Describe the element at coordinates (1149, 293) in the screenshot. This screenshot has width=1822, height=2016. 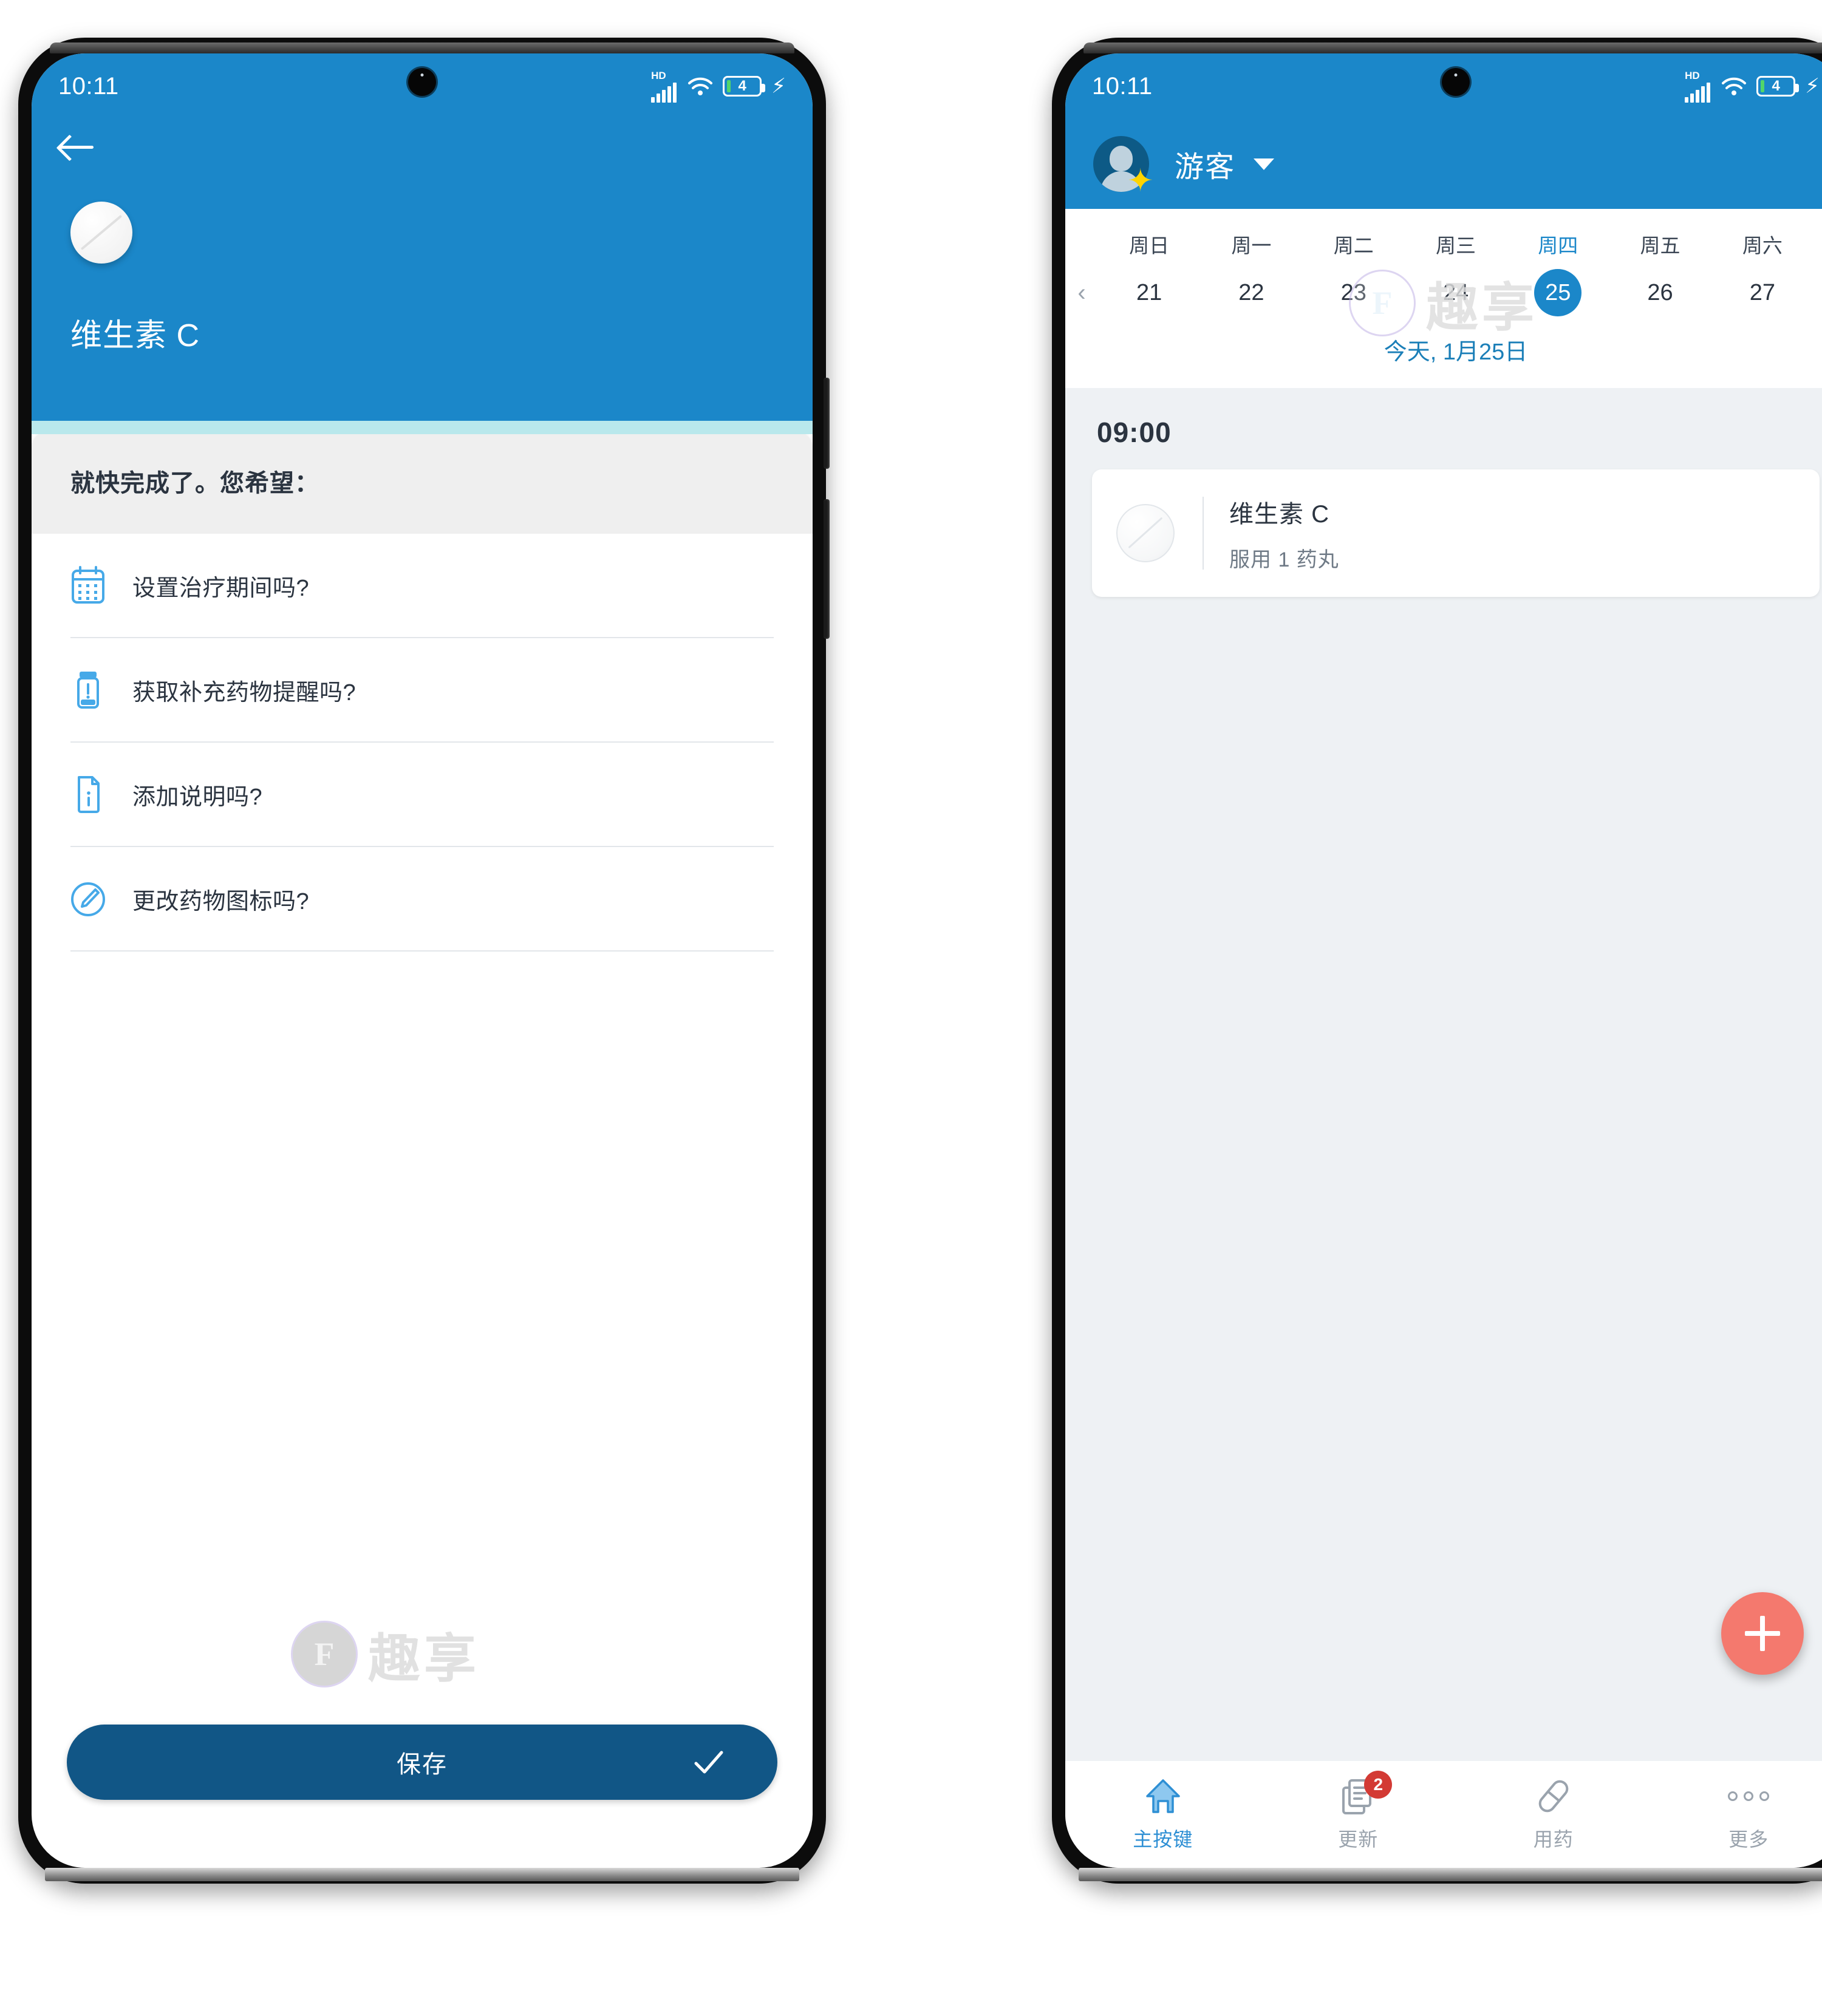
I see `day-cell: 21` at that location.